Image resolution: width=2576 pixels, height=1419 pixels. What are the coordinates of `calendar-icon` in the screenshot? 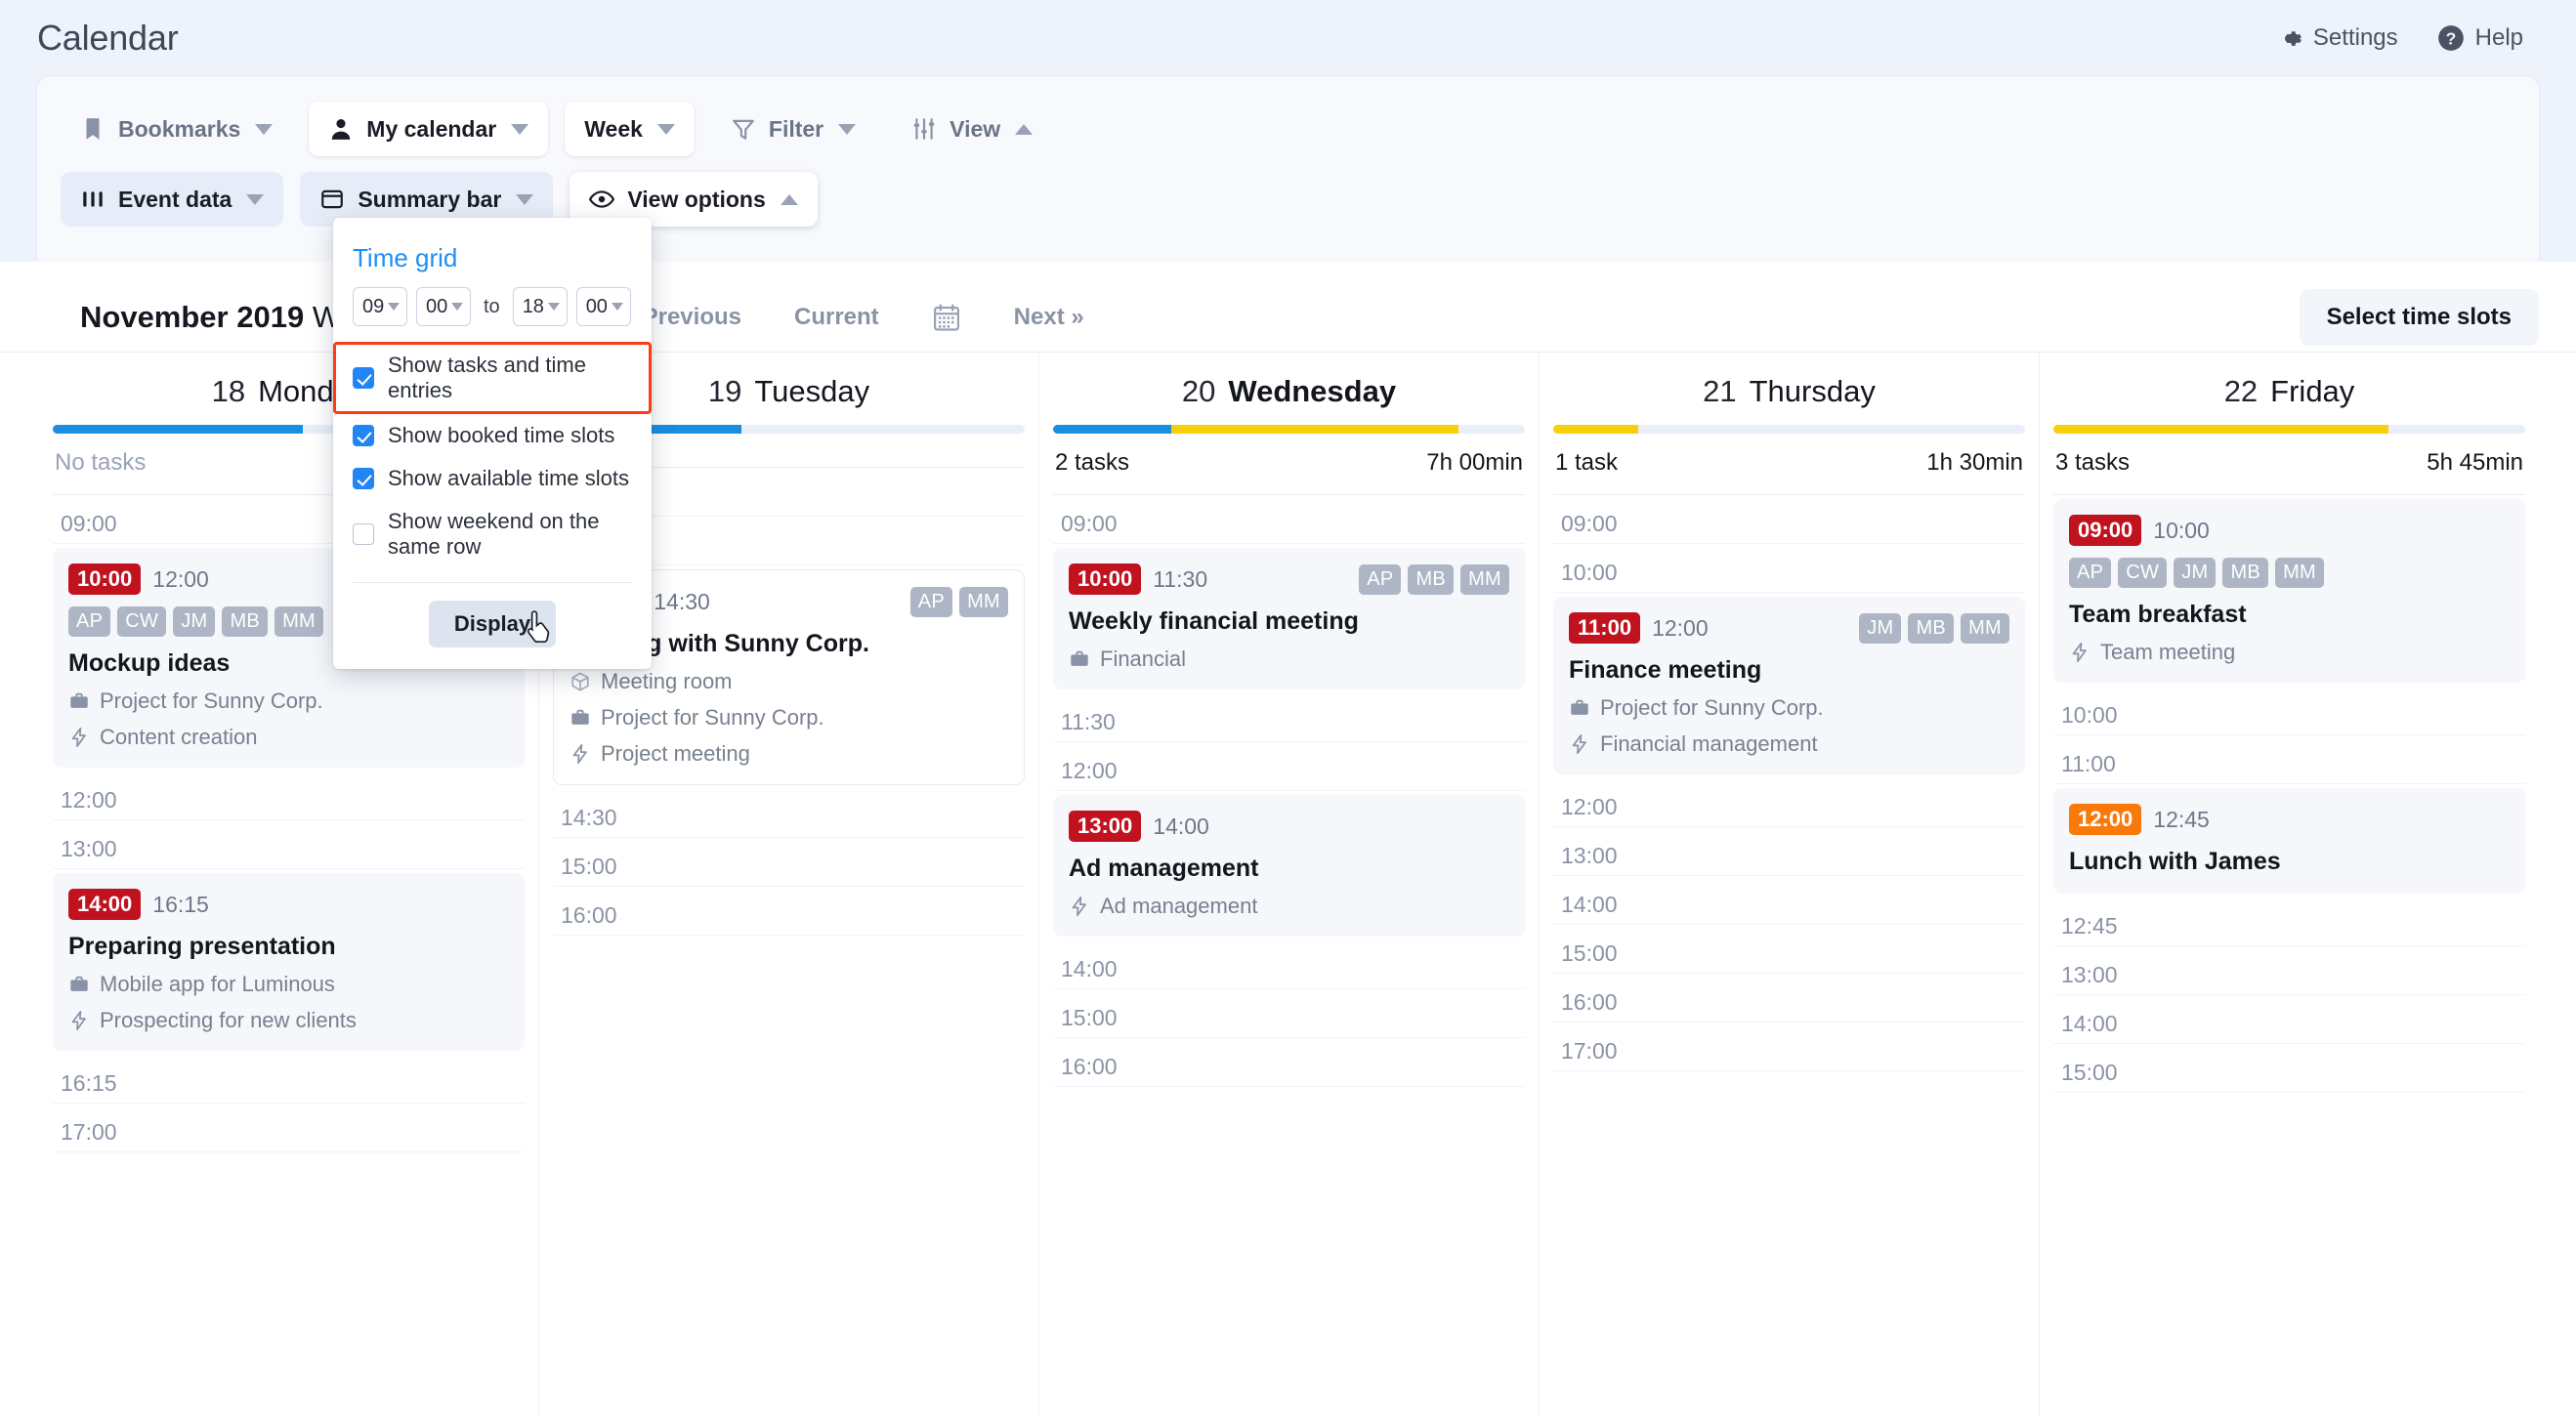 It's located at (946, 317).